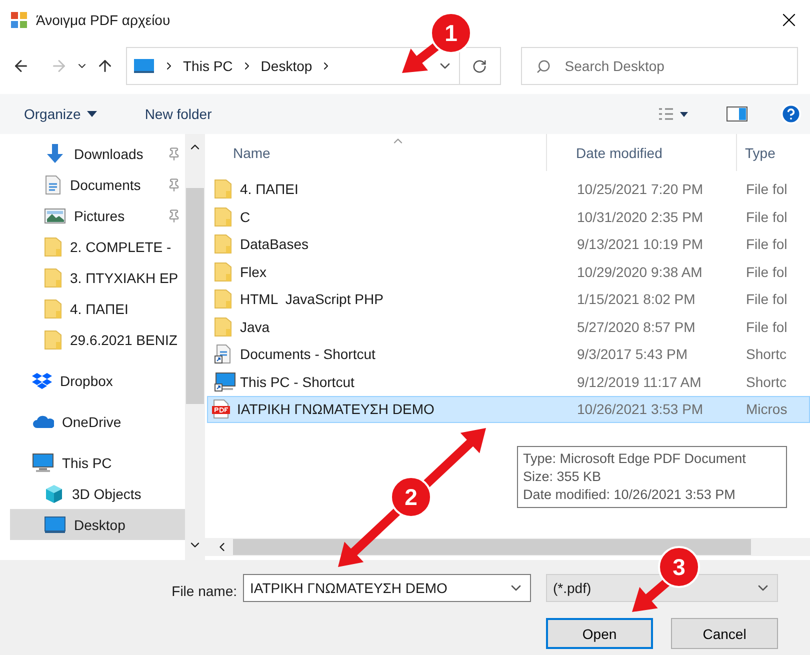 The width and height of the screenshot is (810, 655). Describe the element at coordinates (507, 217) in the screenshot. I see `file-row: C 10/31/2020 2:35 PM File fol` at that location.